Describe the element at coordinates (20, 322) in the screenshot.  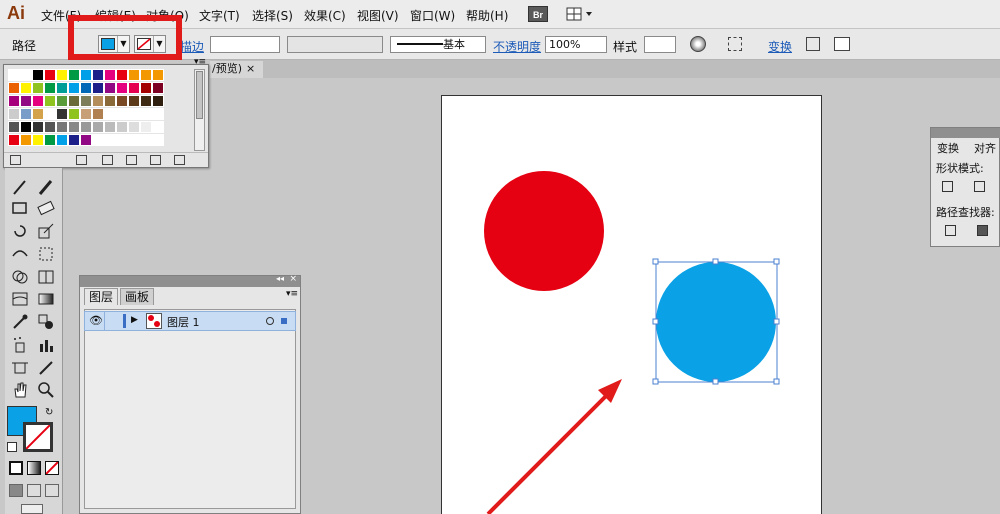
I see `eyedropper-tool` at that location.